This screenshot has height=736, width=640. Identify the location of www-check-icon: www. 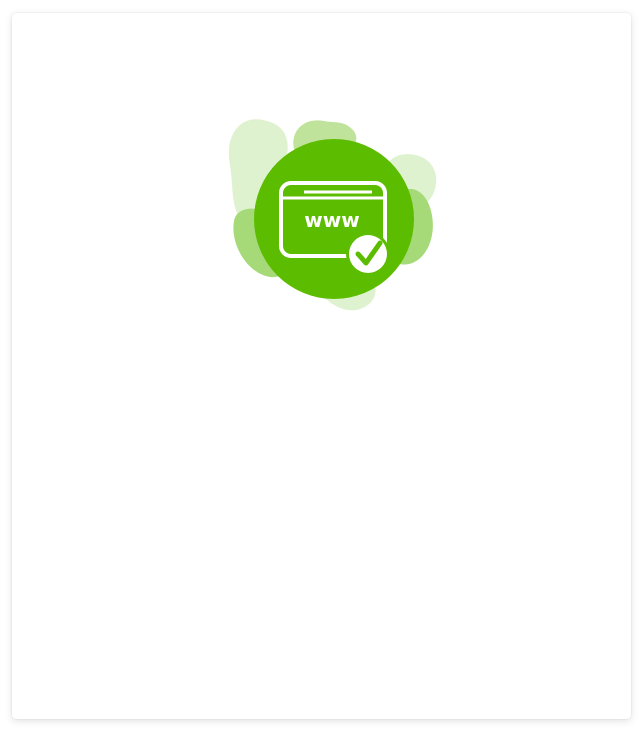
(332, 215).